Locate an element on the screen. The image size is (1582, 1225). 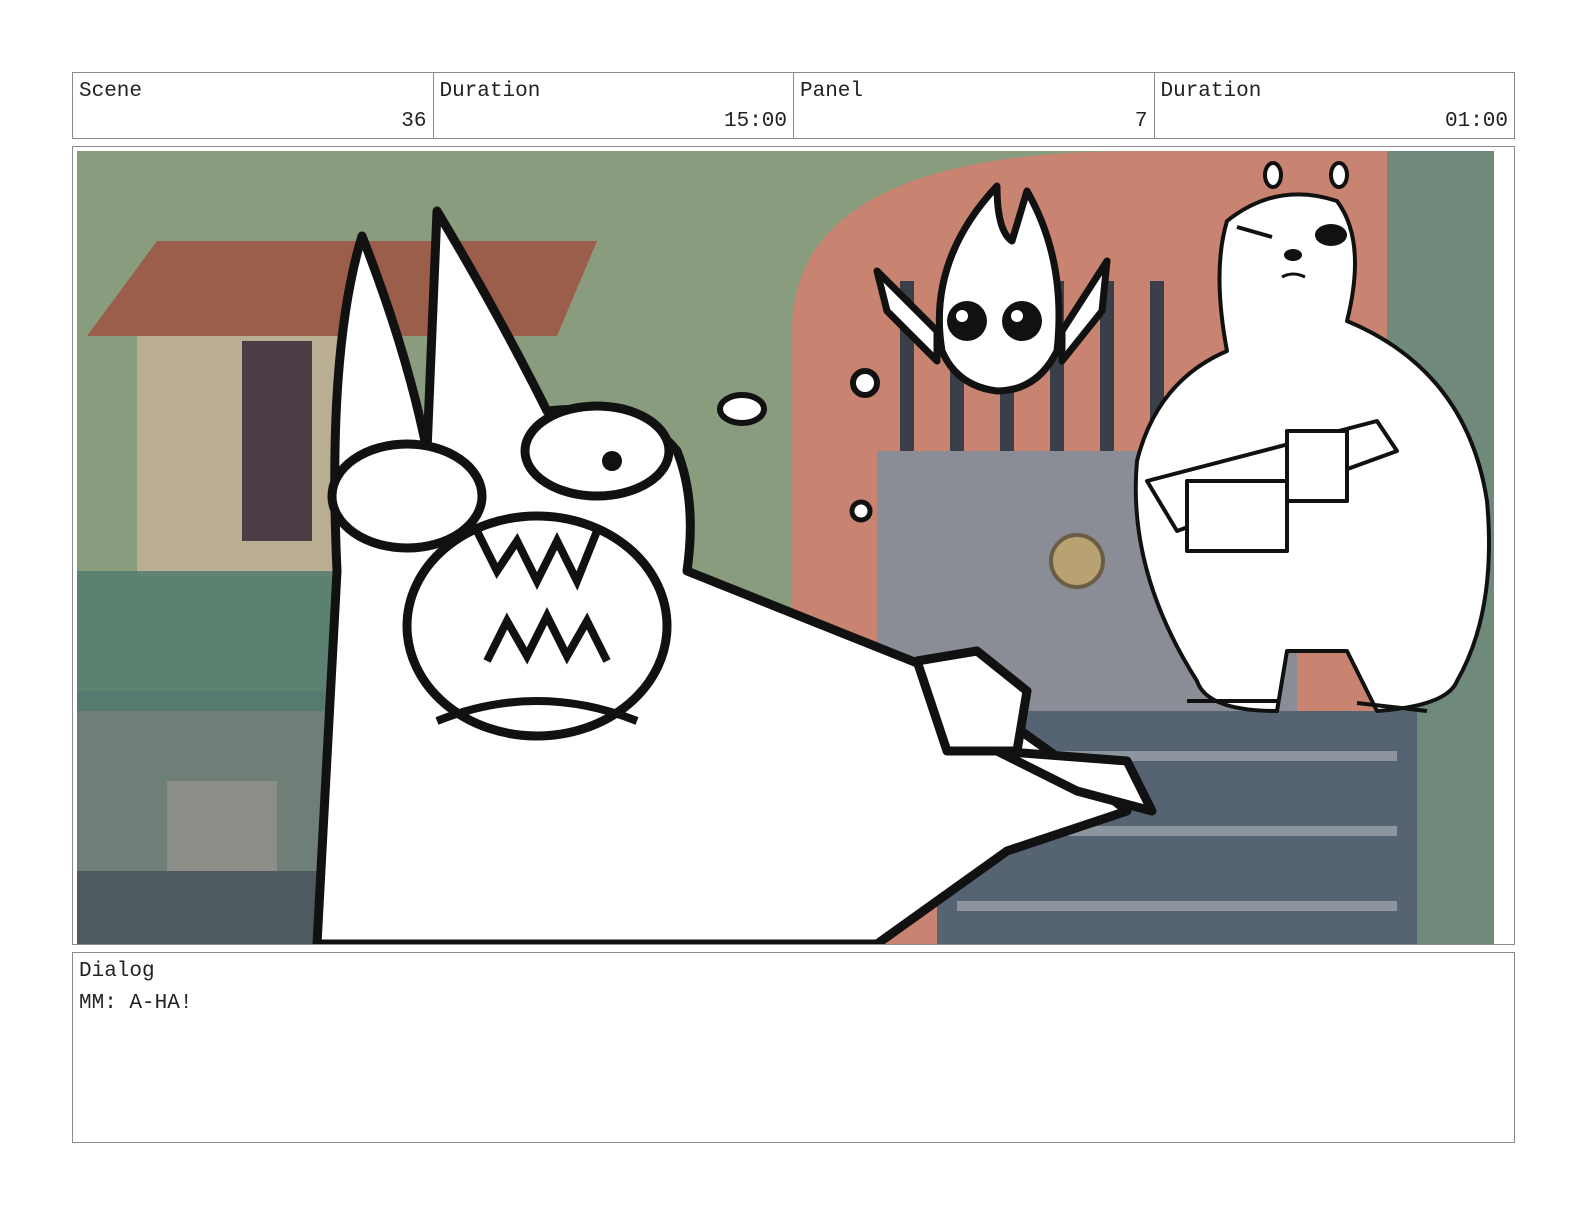
scene-duration-value: 15:00 is located at coordinates (755, 121).